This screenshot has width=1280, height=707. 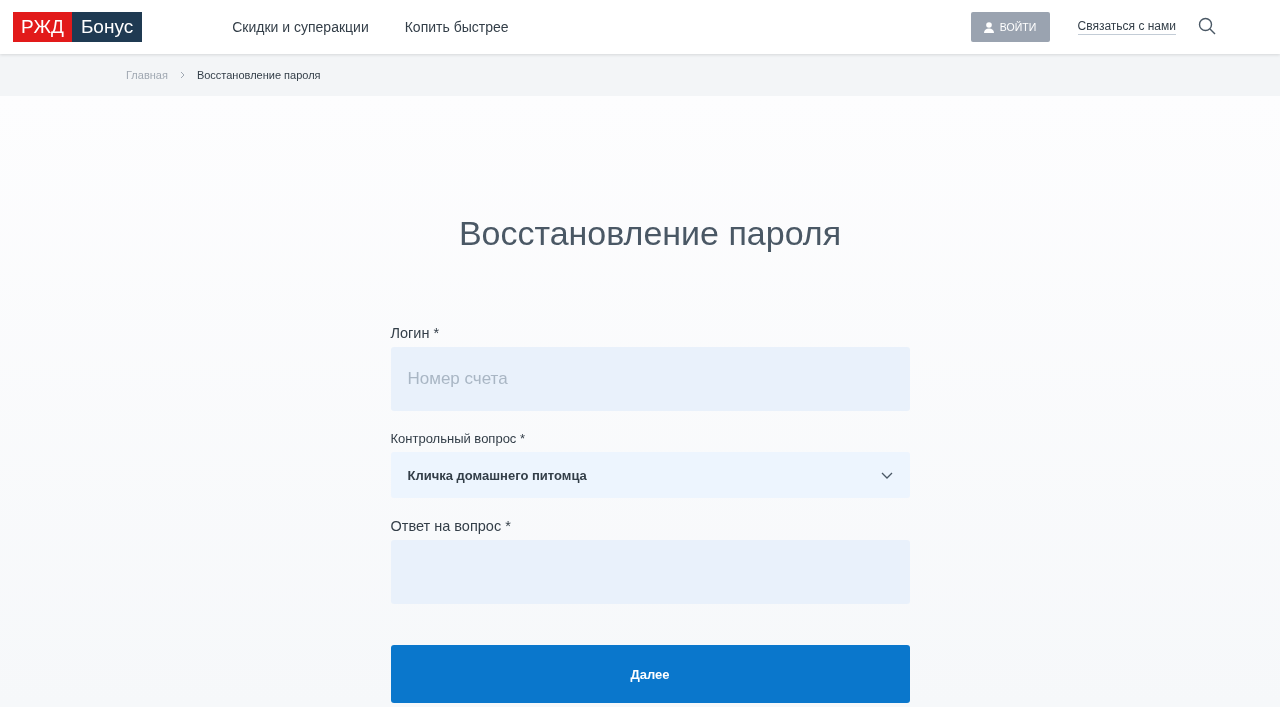 I want to click on chevron-right-icon, so click(x=182, y=75).